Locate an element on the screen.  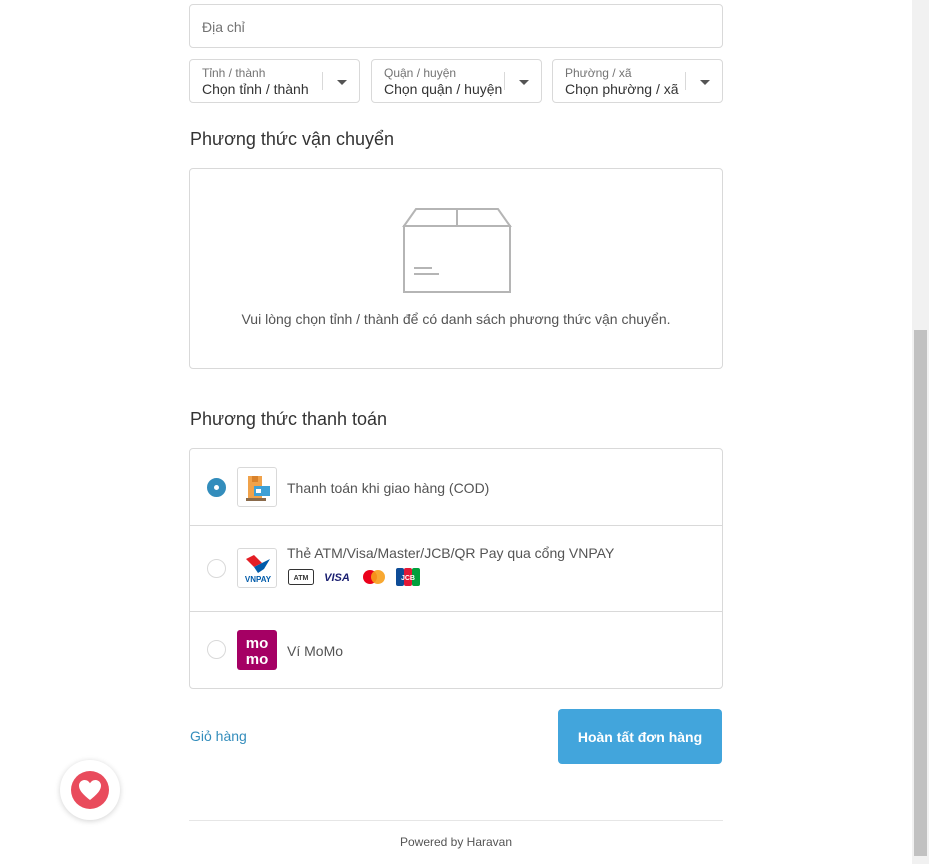
ward-value: Chọn phường / xã is located at coordinates (622, 89).